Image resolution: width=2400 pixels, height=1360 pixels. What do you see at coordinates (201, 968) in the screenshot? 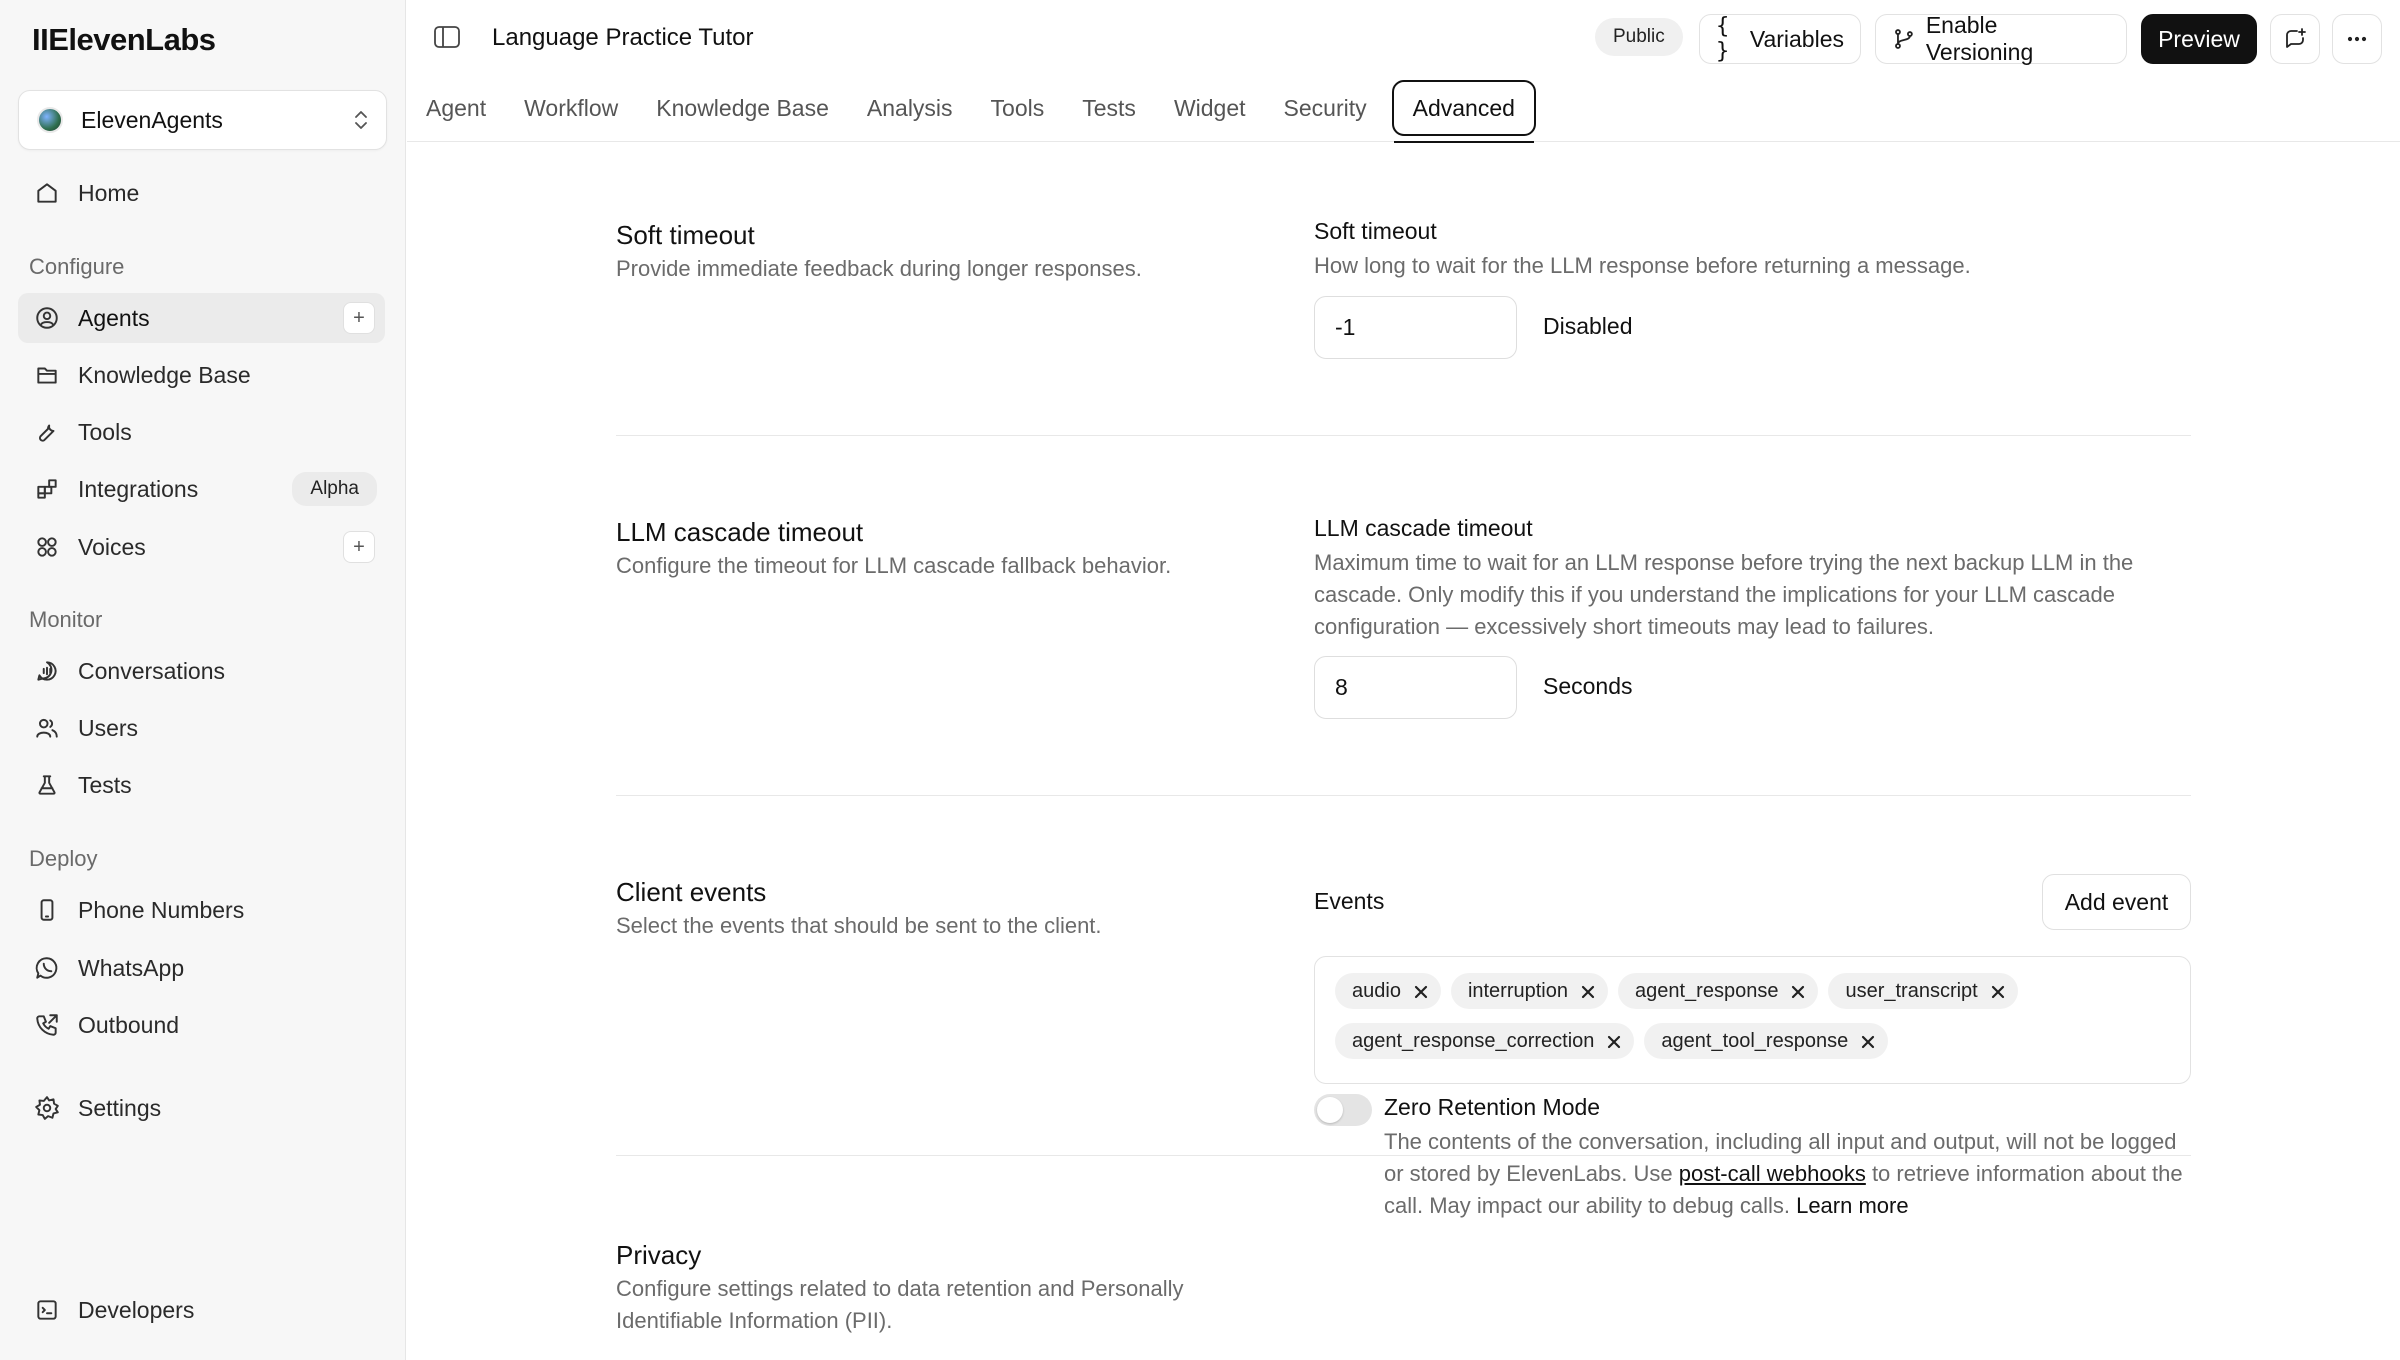
I see `sidebar-item-whatsapp: WhatsApp` at bounding box center [201, 968].